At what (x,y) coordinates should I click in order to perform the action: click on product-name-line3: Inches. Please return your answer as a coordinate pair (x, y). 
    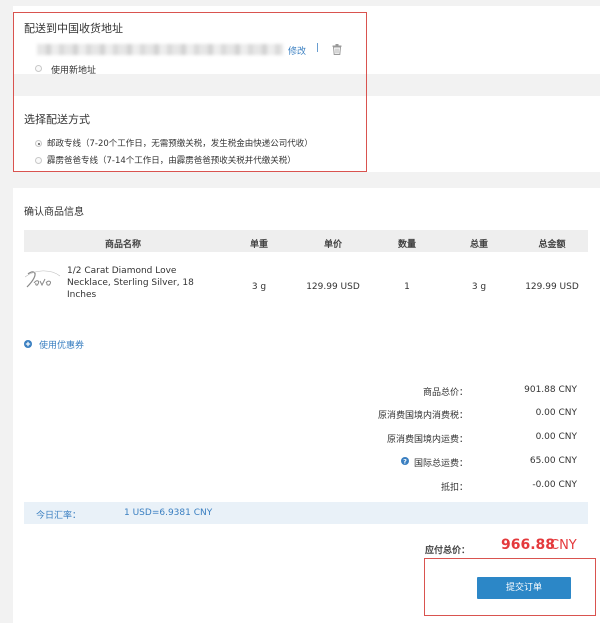
    Looking at the image, I should click on (81, 295).